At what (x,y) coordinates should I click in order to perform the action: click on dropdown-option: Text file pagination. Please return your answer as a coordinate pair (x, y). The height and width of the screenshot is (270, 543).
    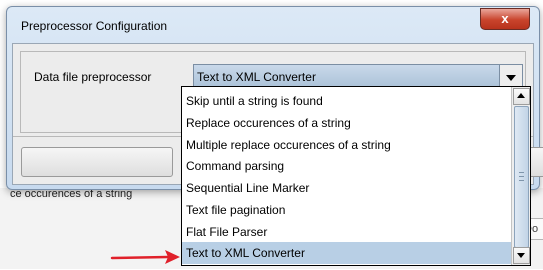
    Looking at the image, I should click on (346, 210).